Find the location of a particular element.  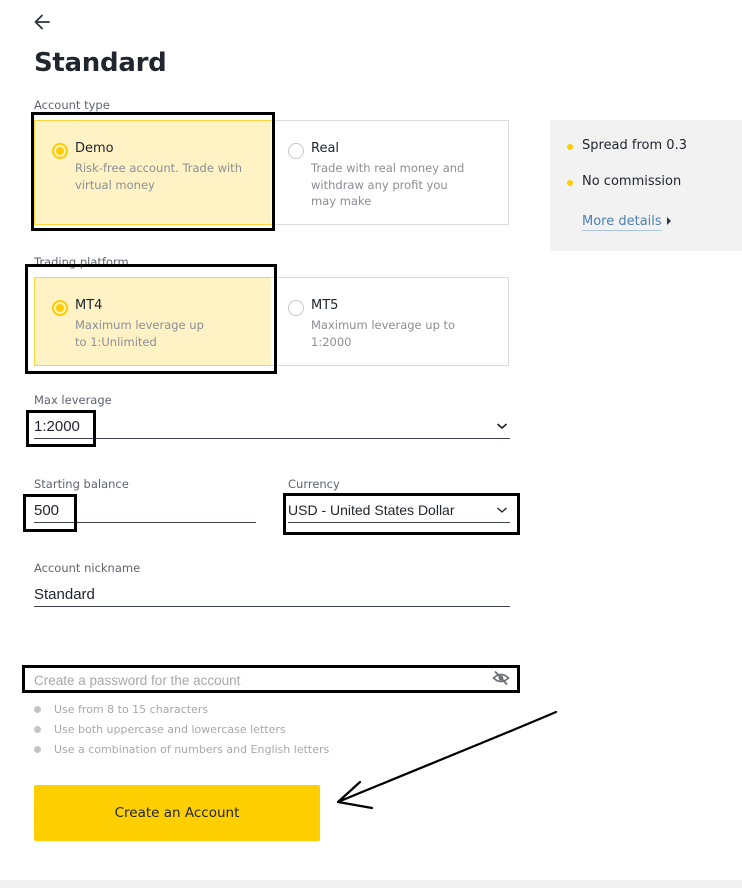

password-rule: Use both uppercase and lowercase letters is located at coordinates (181, 733).